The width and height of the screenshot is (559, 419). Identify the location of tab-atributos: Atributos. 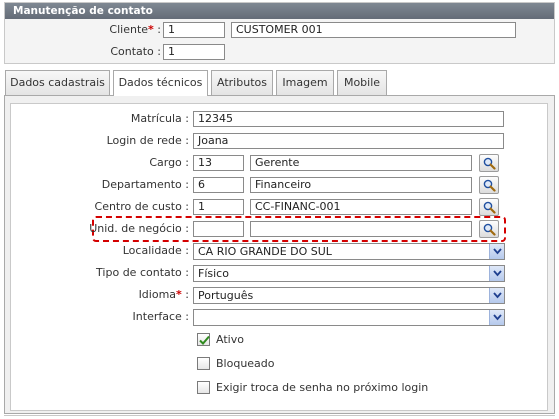
(242, 82).